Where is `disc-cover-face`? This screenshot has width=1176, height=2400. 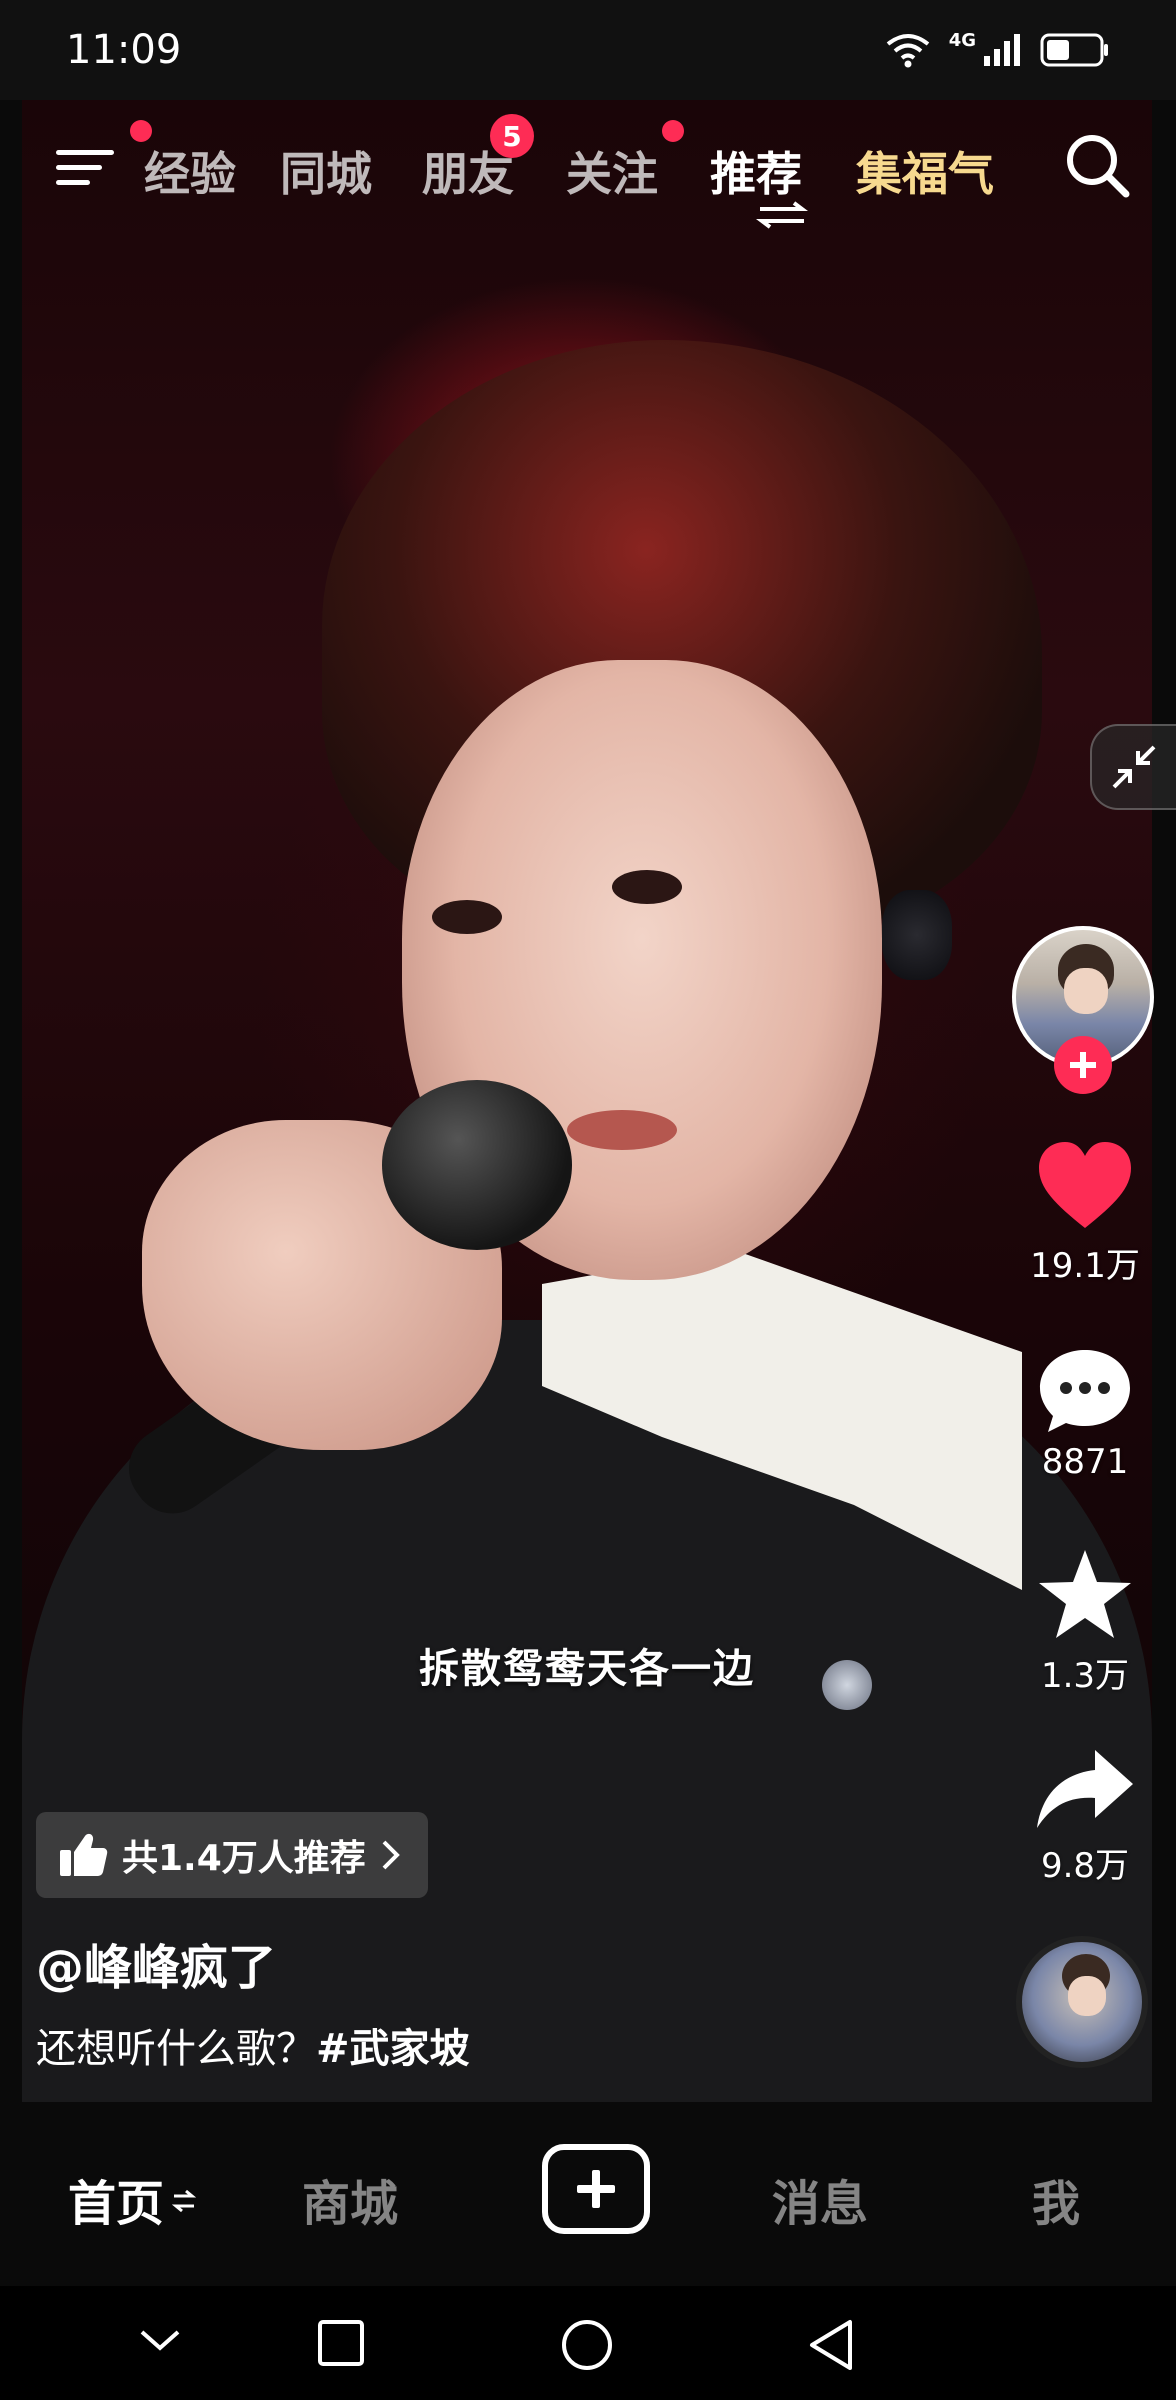
disc-cover-face is located at coordinates (1087, 1996).